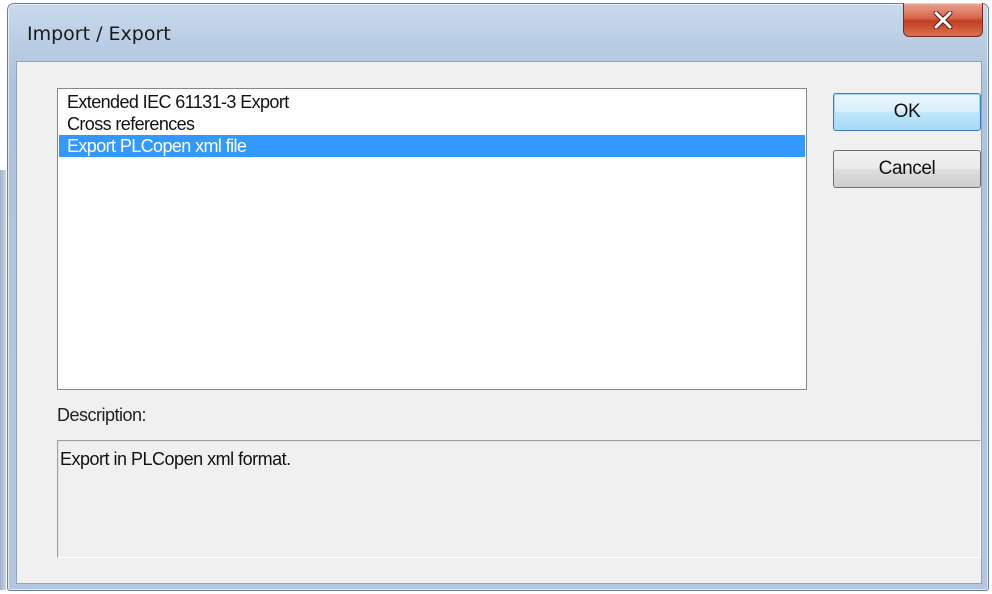 This screenshot has width=992, height=594. Describe the element at coordinates (175, 459) in the screenshot. I see `description-text: Export in PLCopen xml format.` at that location.